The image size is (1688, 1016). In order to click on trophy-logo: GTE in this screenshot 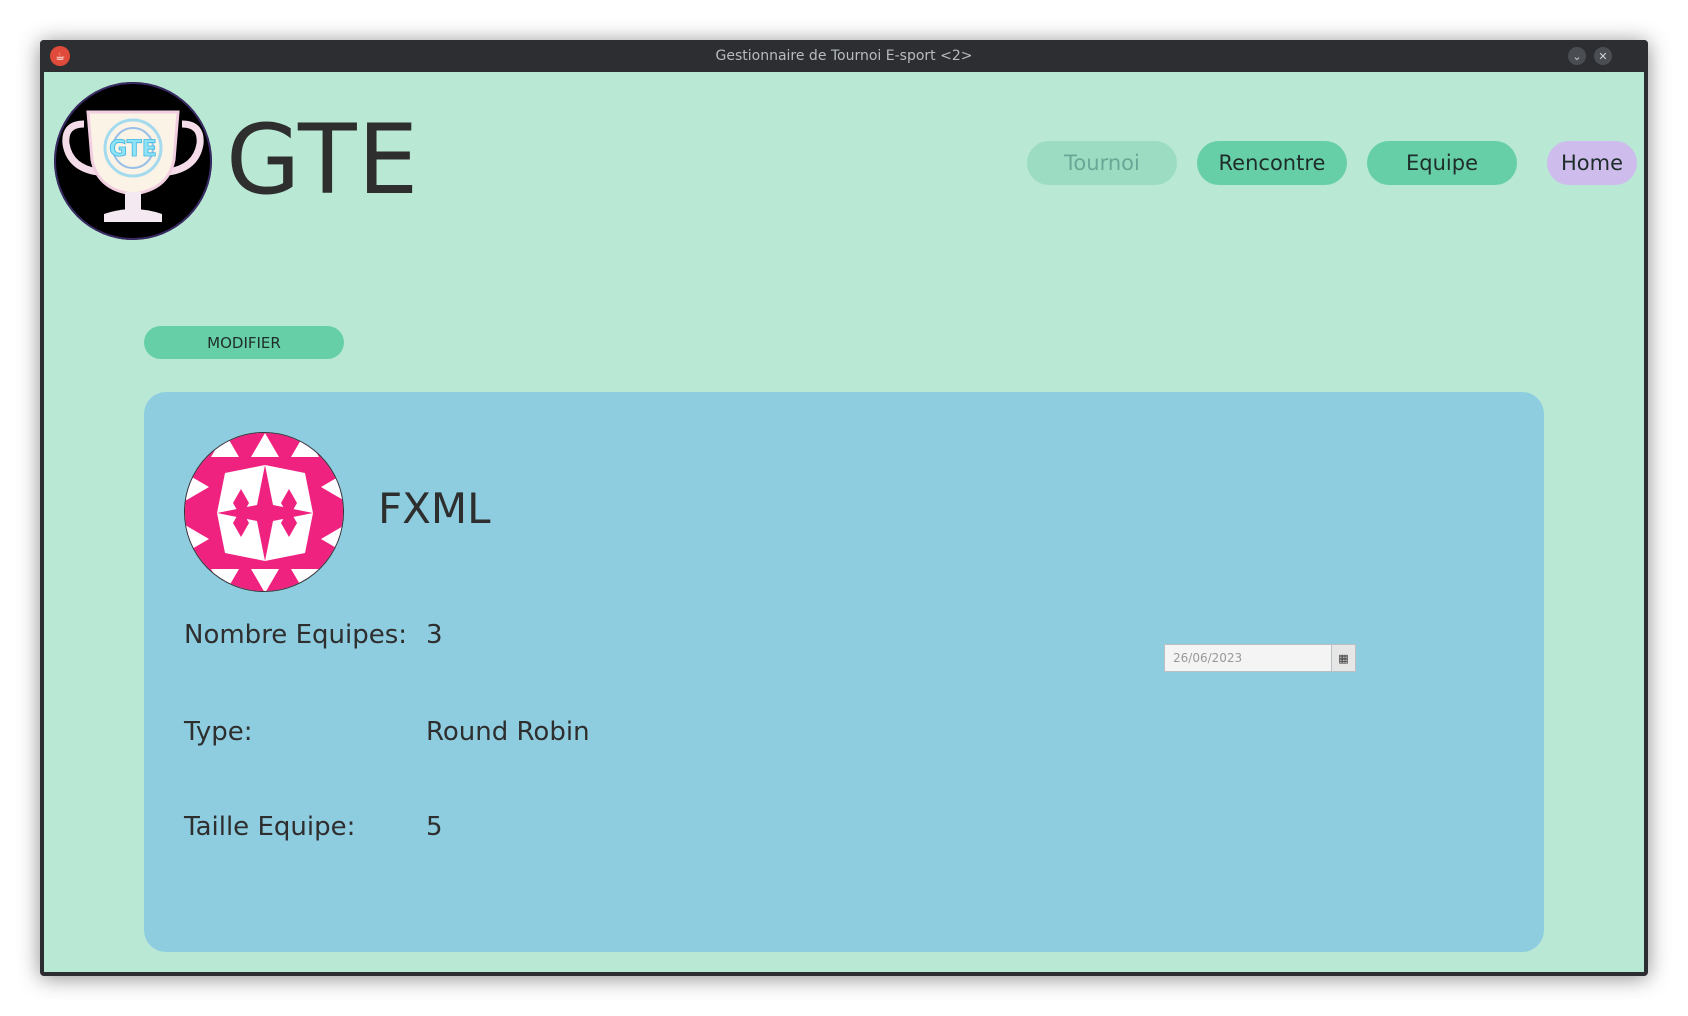, I will do `click(133, 161)`.